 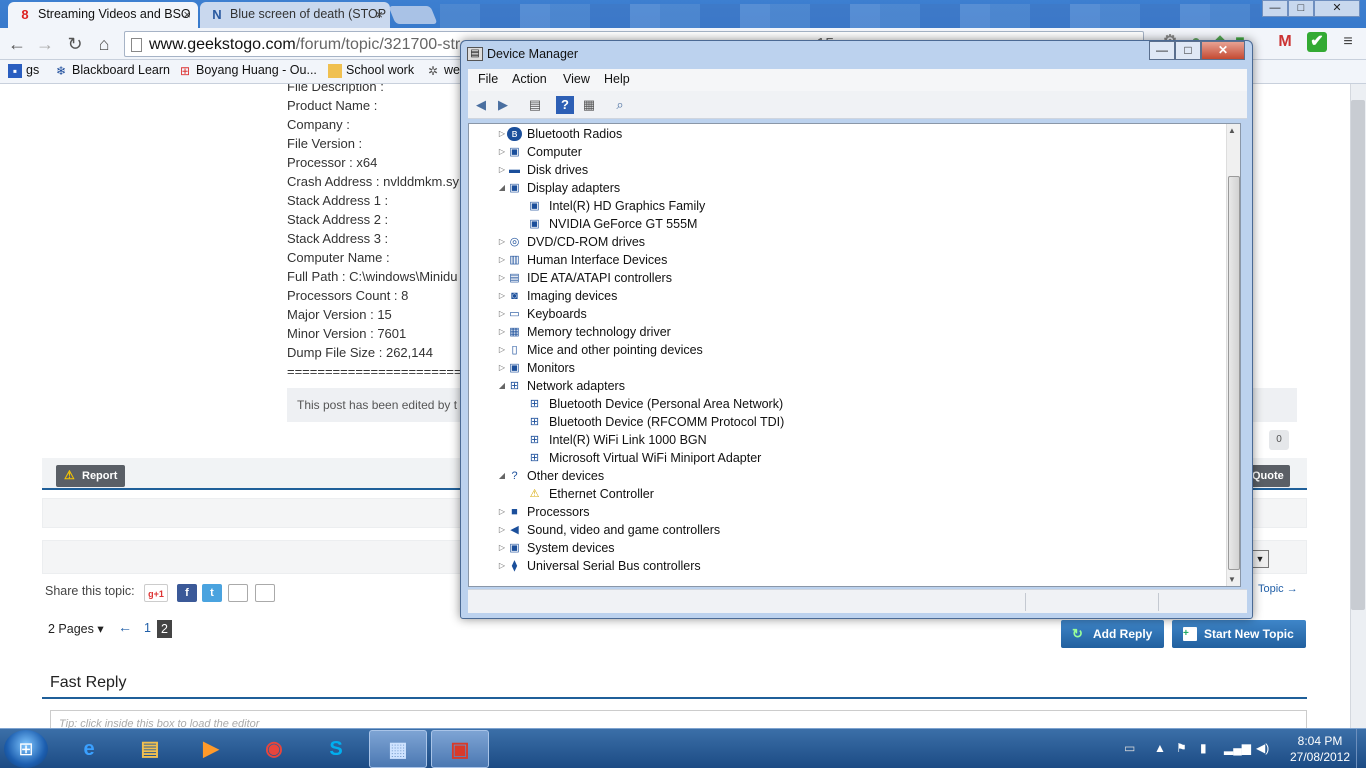 What do you see at coordinates (1317, 42) in the screenshot?
I see `checker-icon: ✔` at bounding box center [1317, 42].